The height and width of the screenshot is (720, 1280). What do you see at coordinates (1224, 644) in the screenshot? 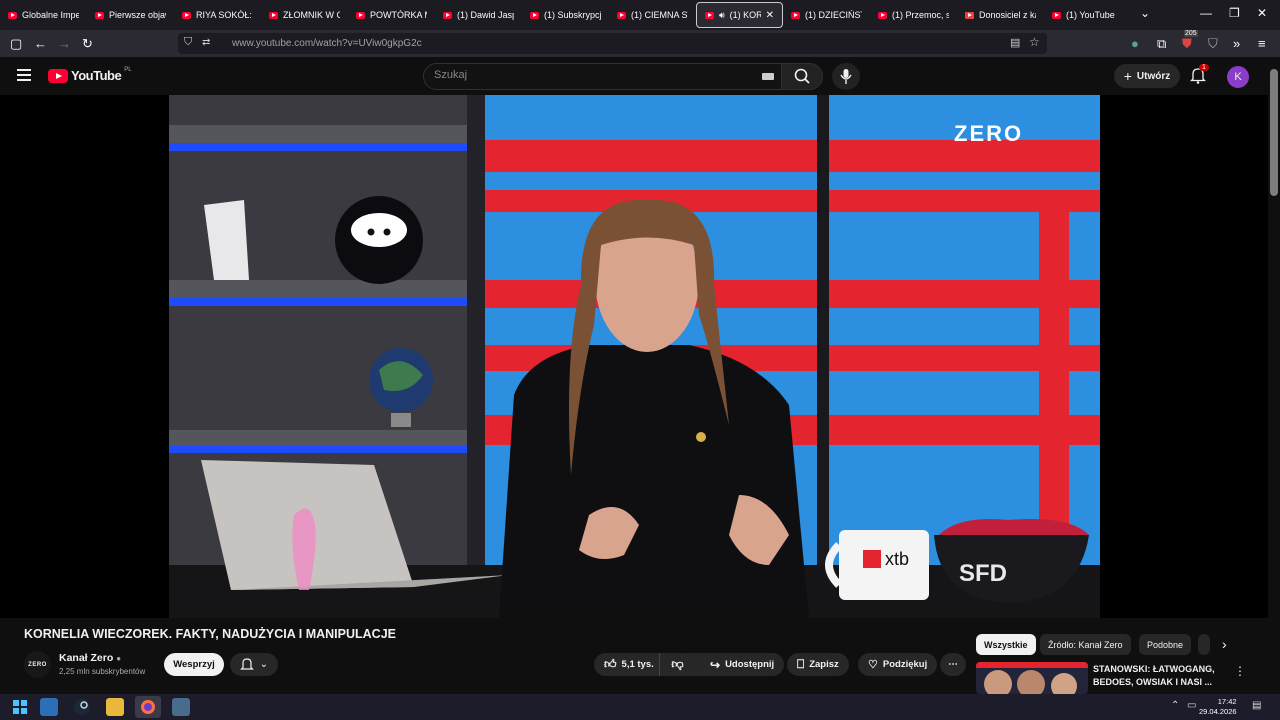
I see `chips-next-chevron-icon: ›` at bounding box center [1224, 644].